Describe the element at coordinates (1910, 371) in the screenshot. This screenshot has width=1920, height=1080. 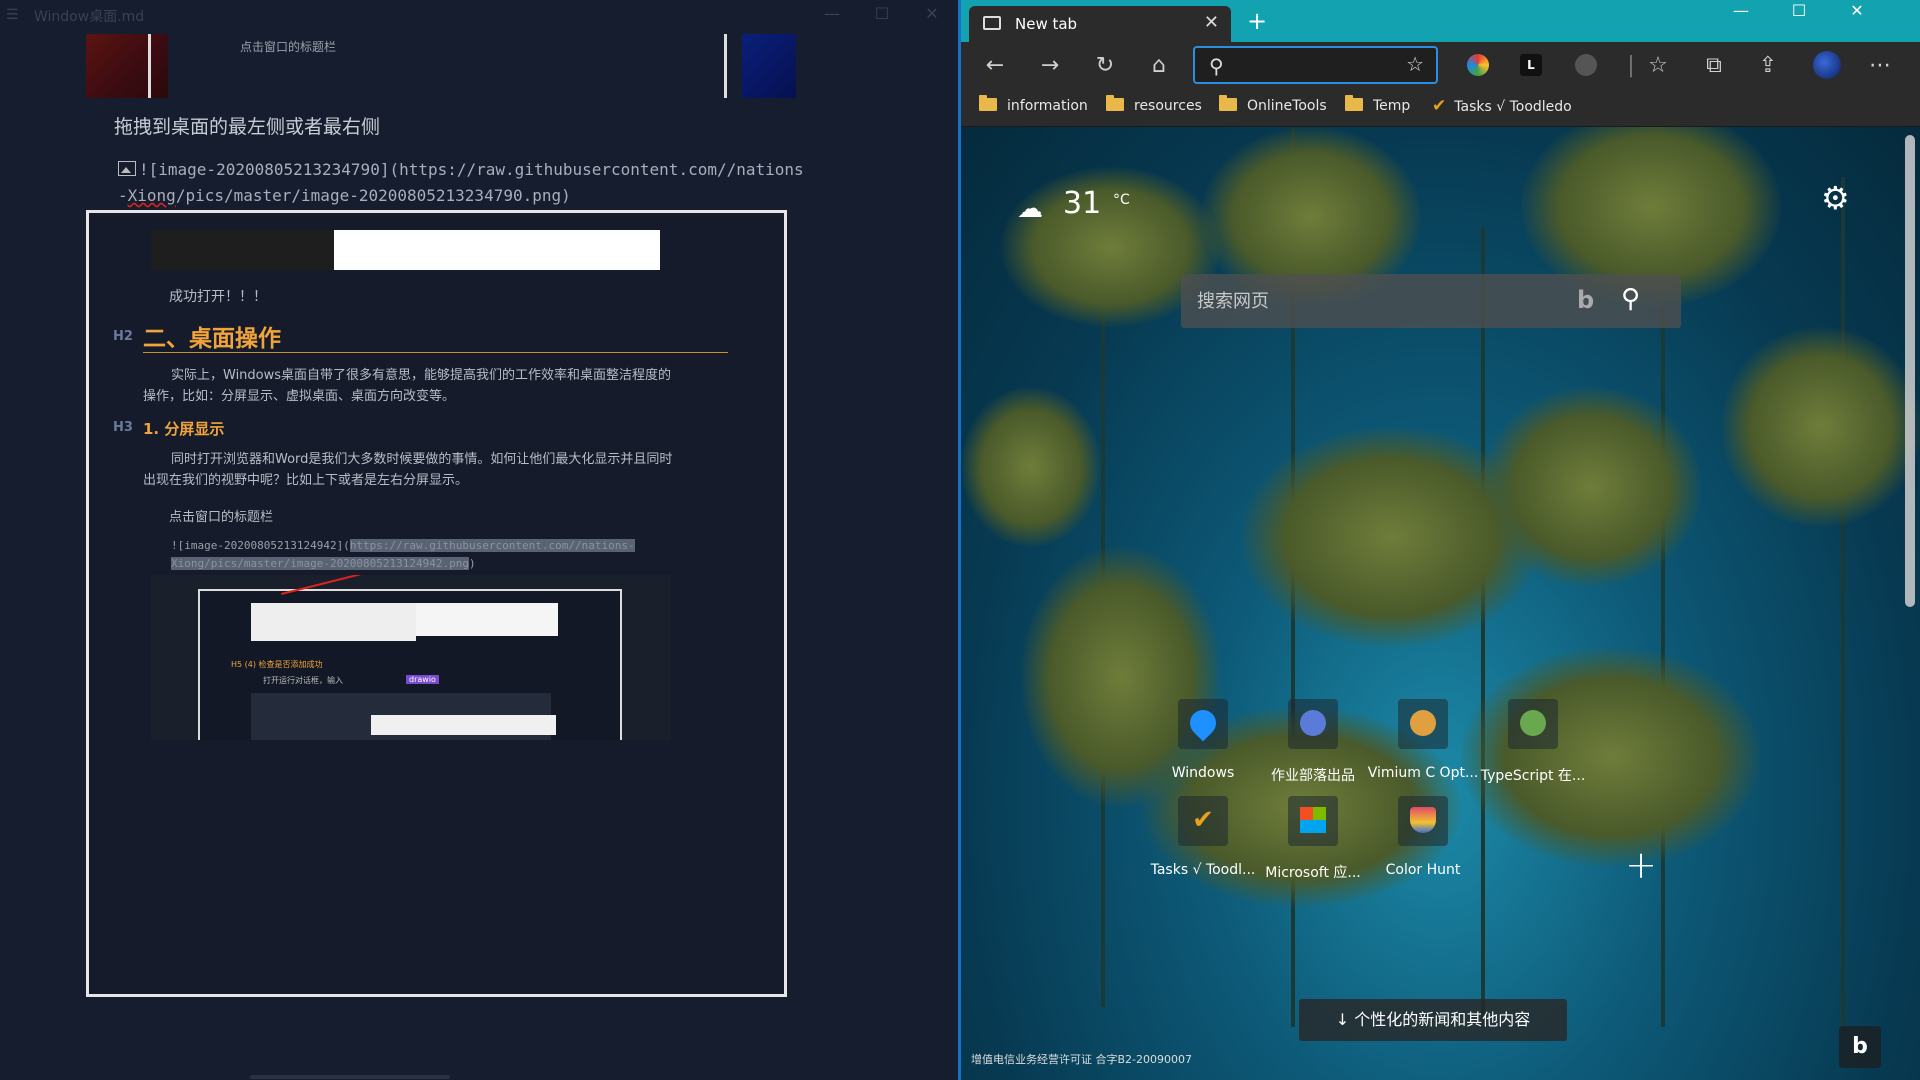
I see `vertical-scrollbar` at that location.